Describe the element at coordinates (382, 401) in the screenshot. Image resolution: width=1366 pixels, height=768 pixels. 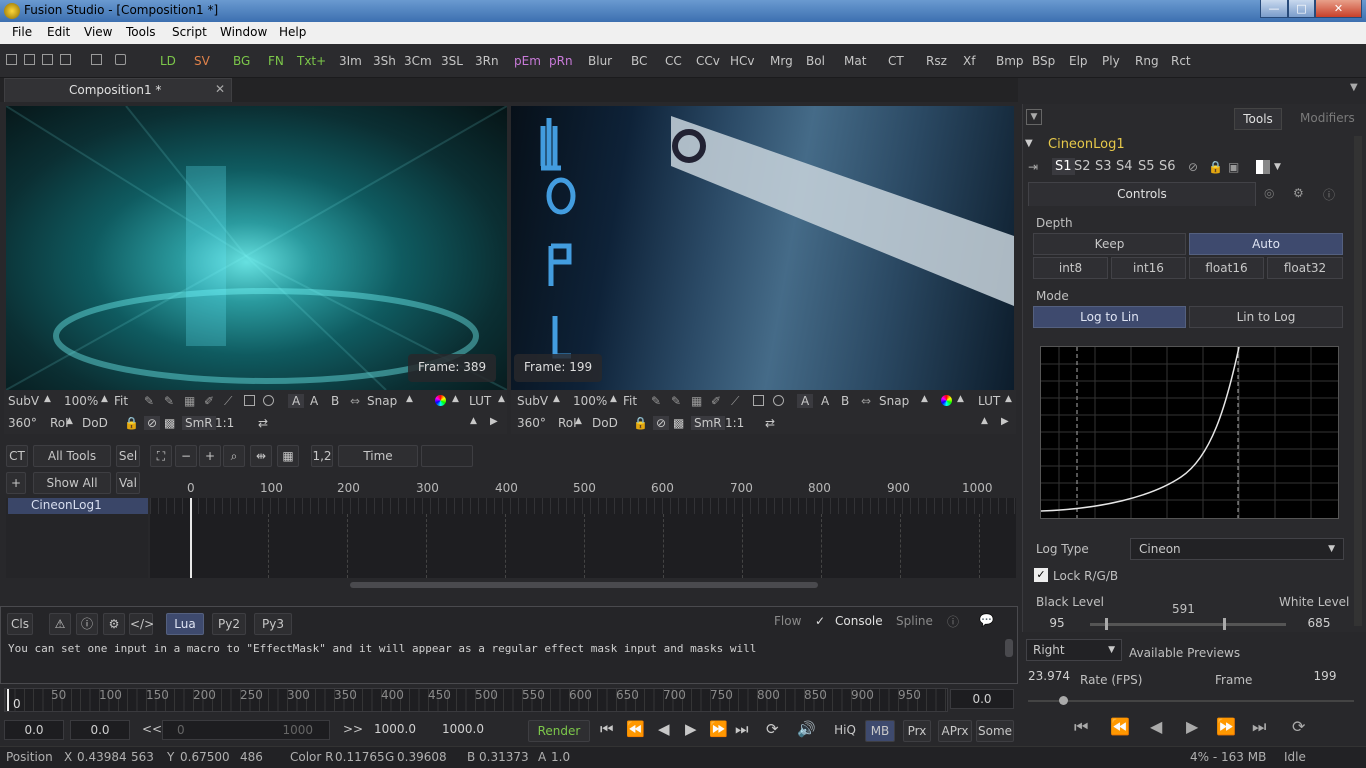
I see `snap-button: Snap` at that location.